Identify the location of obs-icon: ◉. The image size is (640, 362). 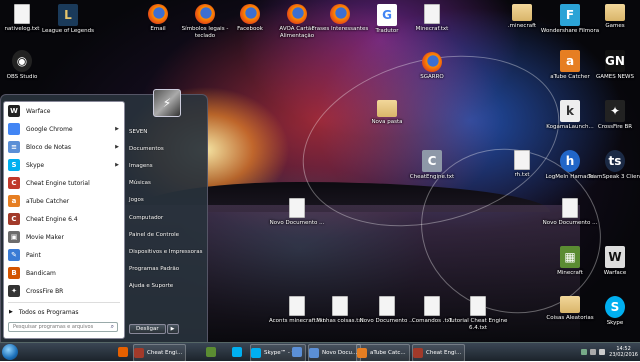
(22, 61).